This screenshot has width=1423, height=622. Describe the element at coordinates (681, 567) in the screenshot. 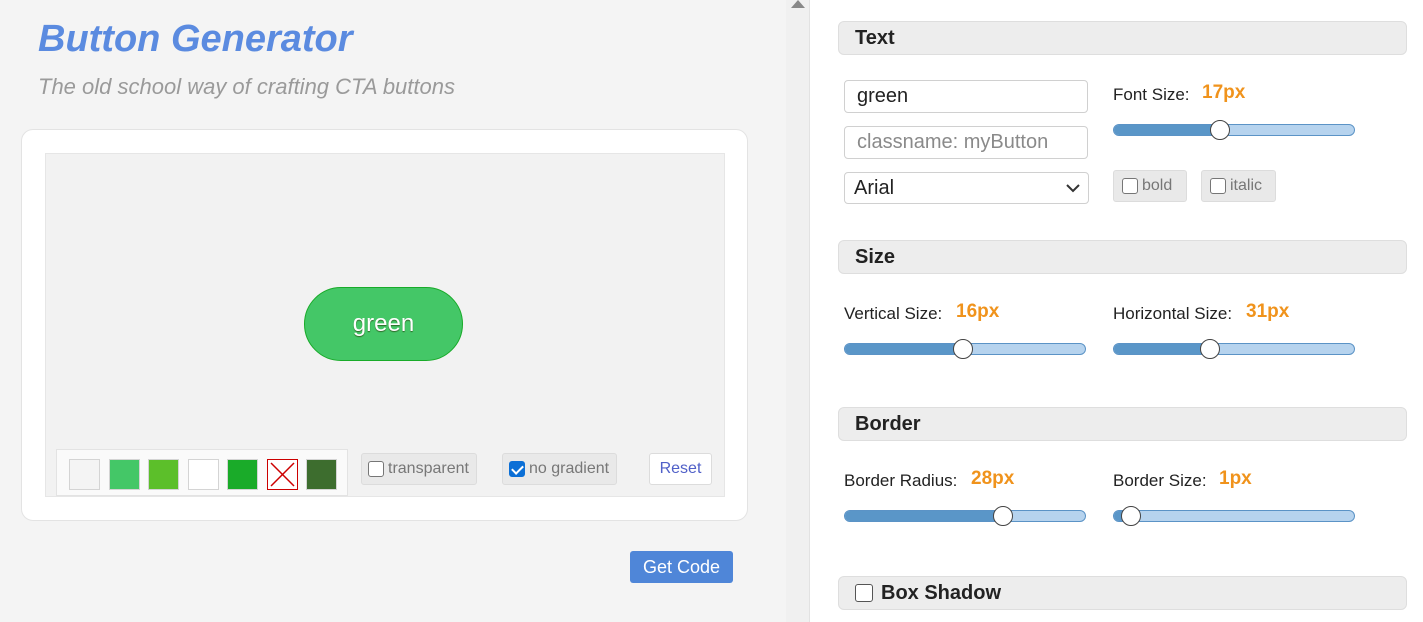

I see `get-code-button: Get Code` at that location.